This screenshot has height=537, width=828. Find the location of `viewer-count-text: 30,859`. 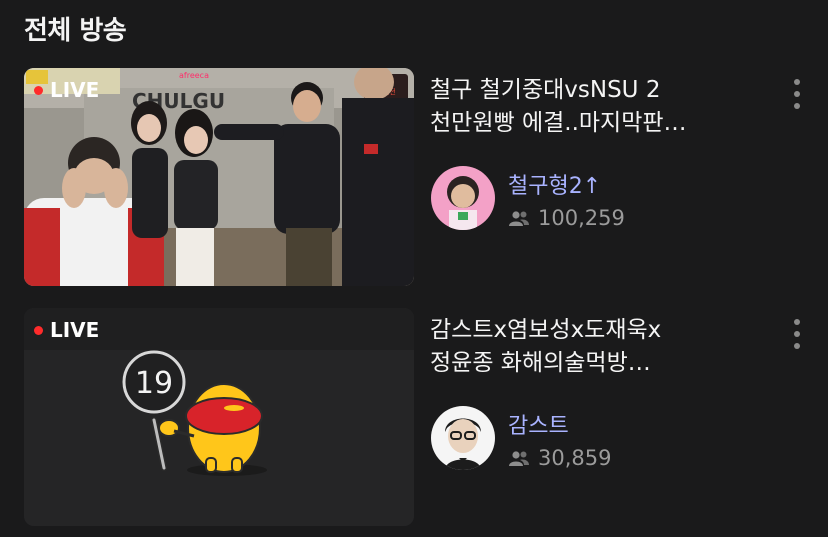

viewer-count-text: 30,859 is located at coordinates (575, 458).